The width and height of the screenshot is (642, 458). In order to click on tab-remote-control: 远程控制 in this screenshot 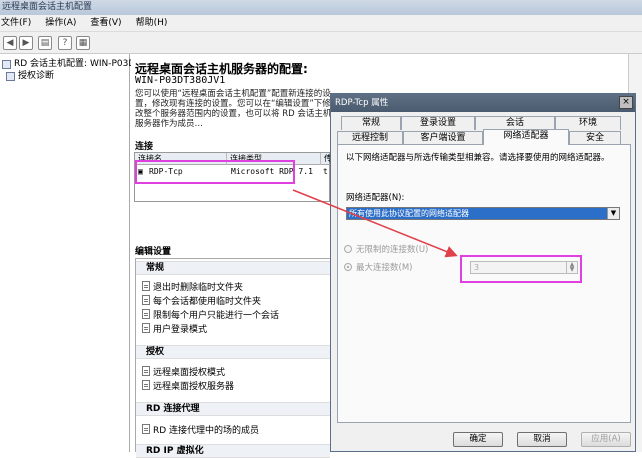, I will do `click(370, 138)`.